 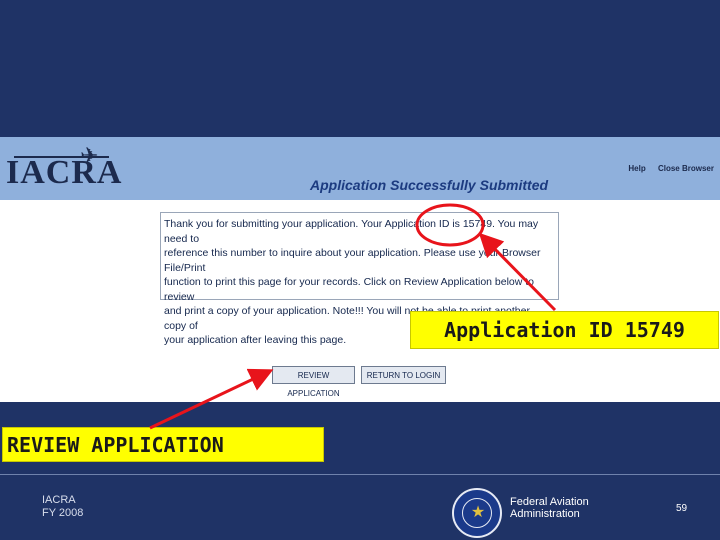 What do you see at coordinates (549, 502) in the screenshot?
I see `agency-name-line1: Federal Aviation` at bounding box center [549, 502].